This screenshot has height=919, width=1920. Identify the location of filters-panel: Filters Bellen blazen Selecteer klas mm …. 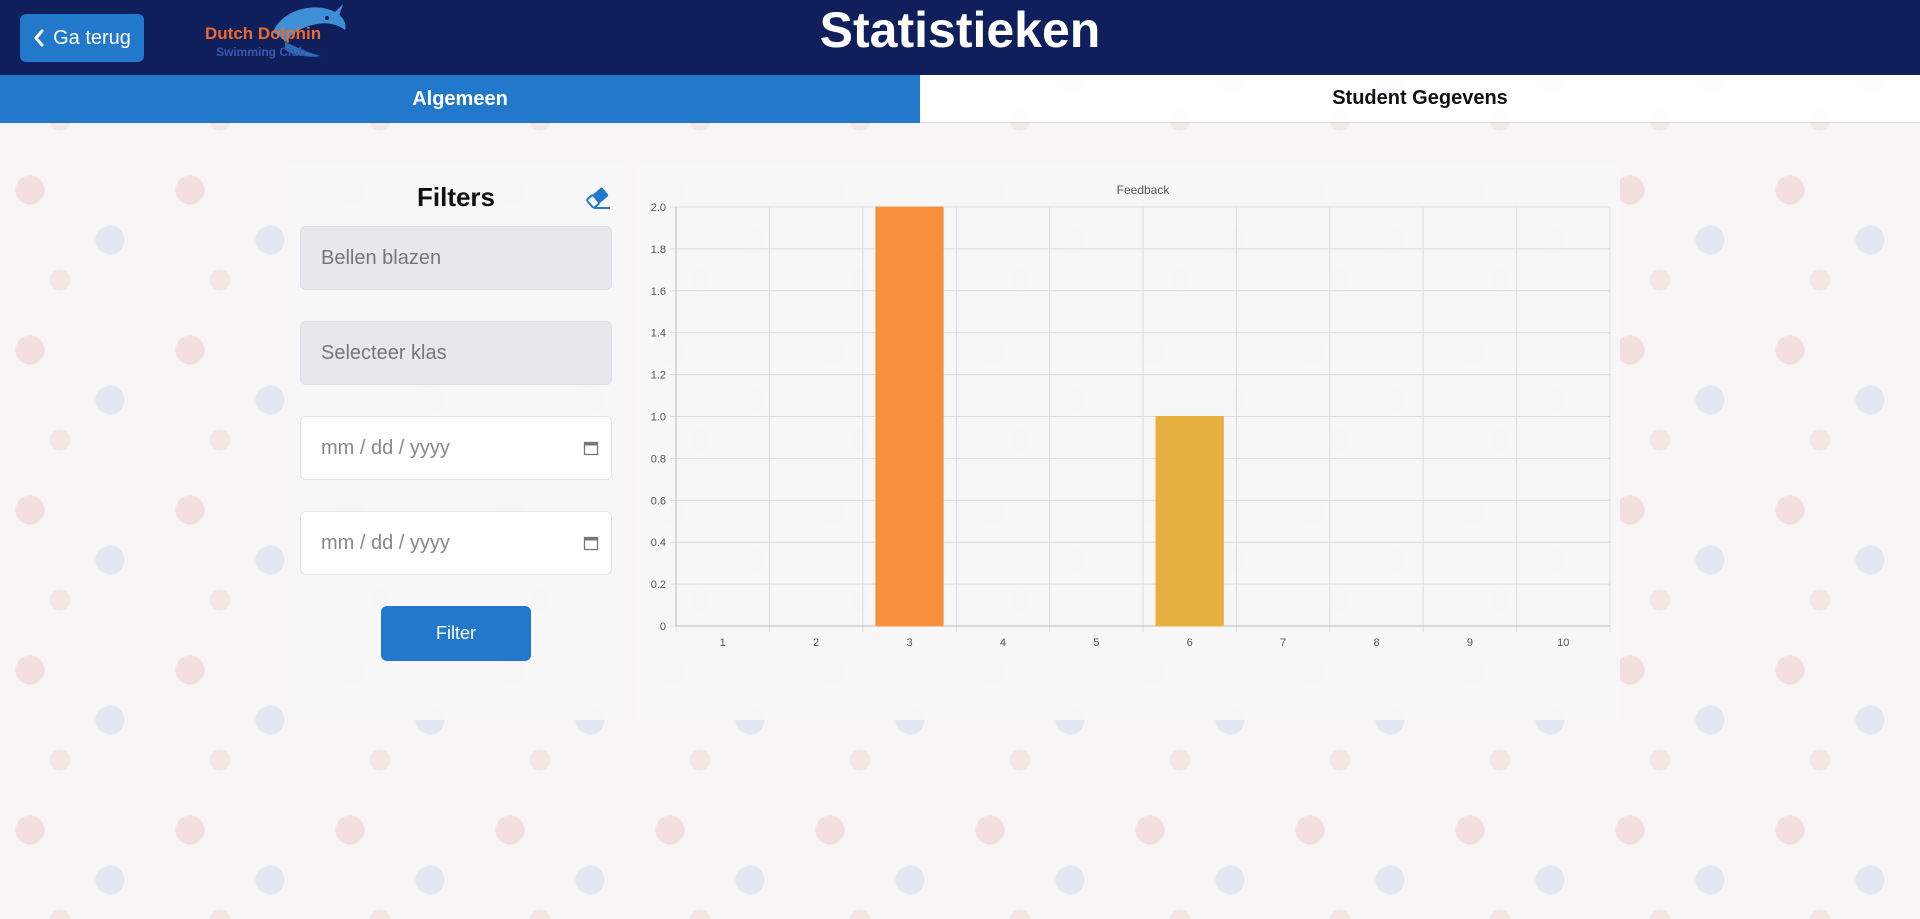
(456, 442).